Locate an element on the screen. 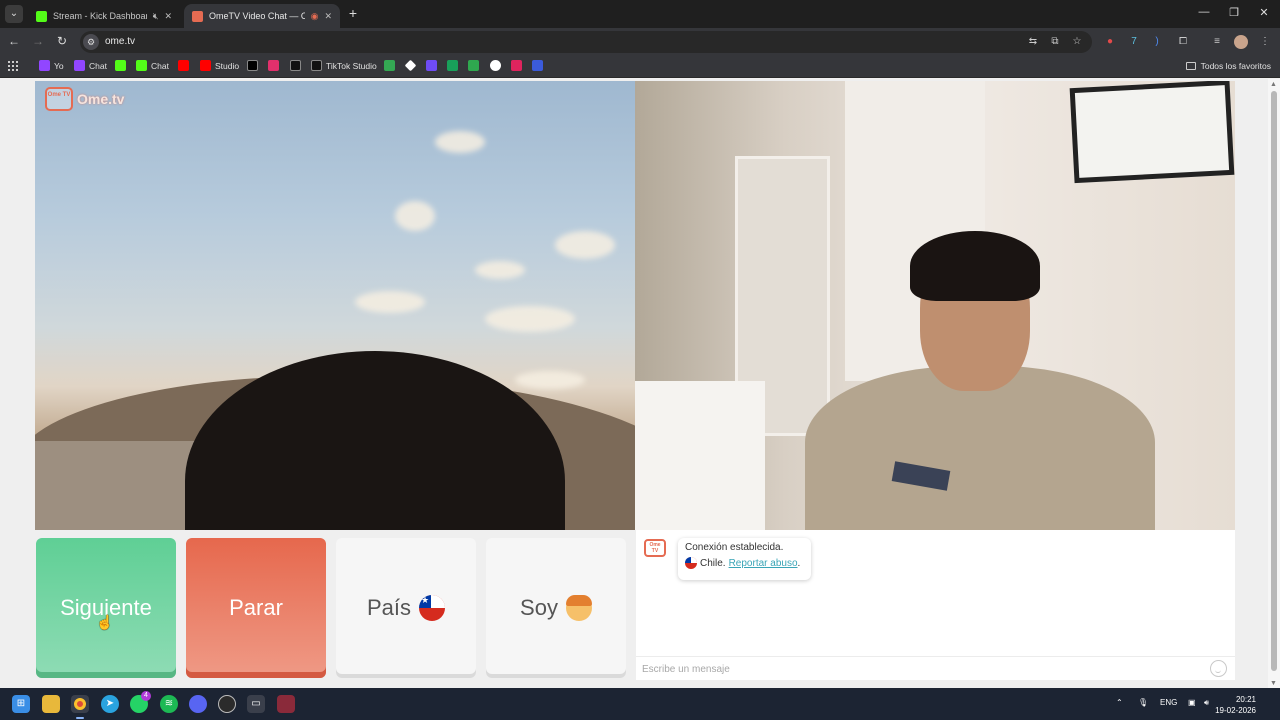  tv-icon: Ome TV is located at coordinates (59, 99).